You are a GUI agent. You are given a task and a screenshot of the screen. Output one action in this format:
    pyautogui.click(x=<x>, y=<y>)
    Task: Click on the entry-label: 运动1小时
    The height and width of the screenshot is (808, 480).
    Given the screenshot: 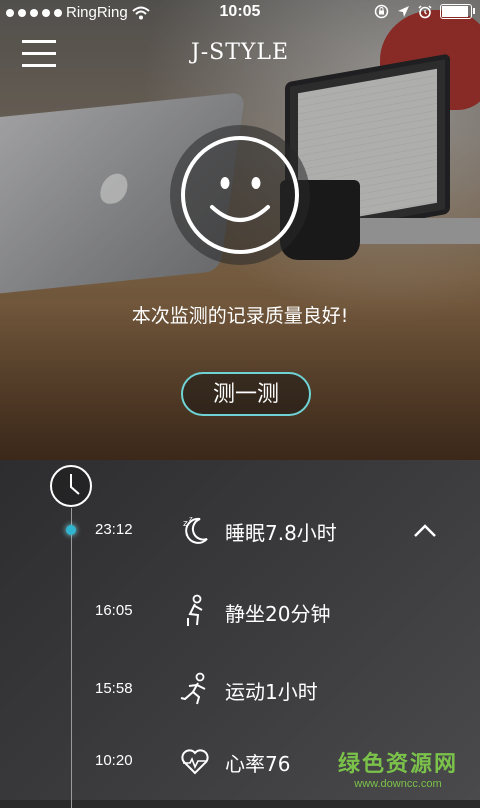 What is the action you would take?
    pyautogui.click(x=271, y=692)
    